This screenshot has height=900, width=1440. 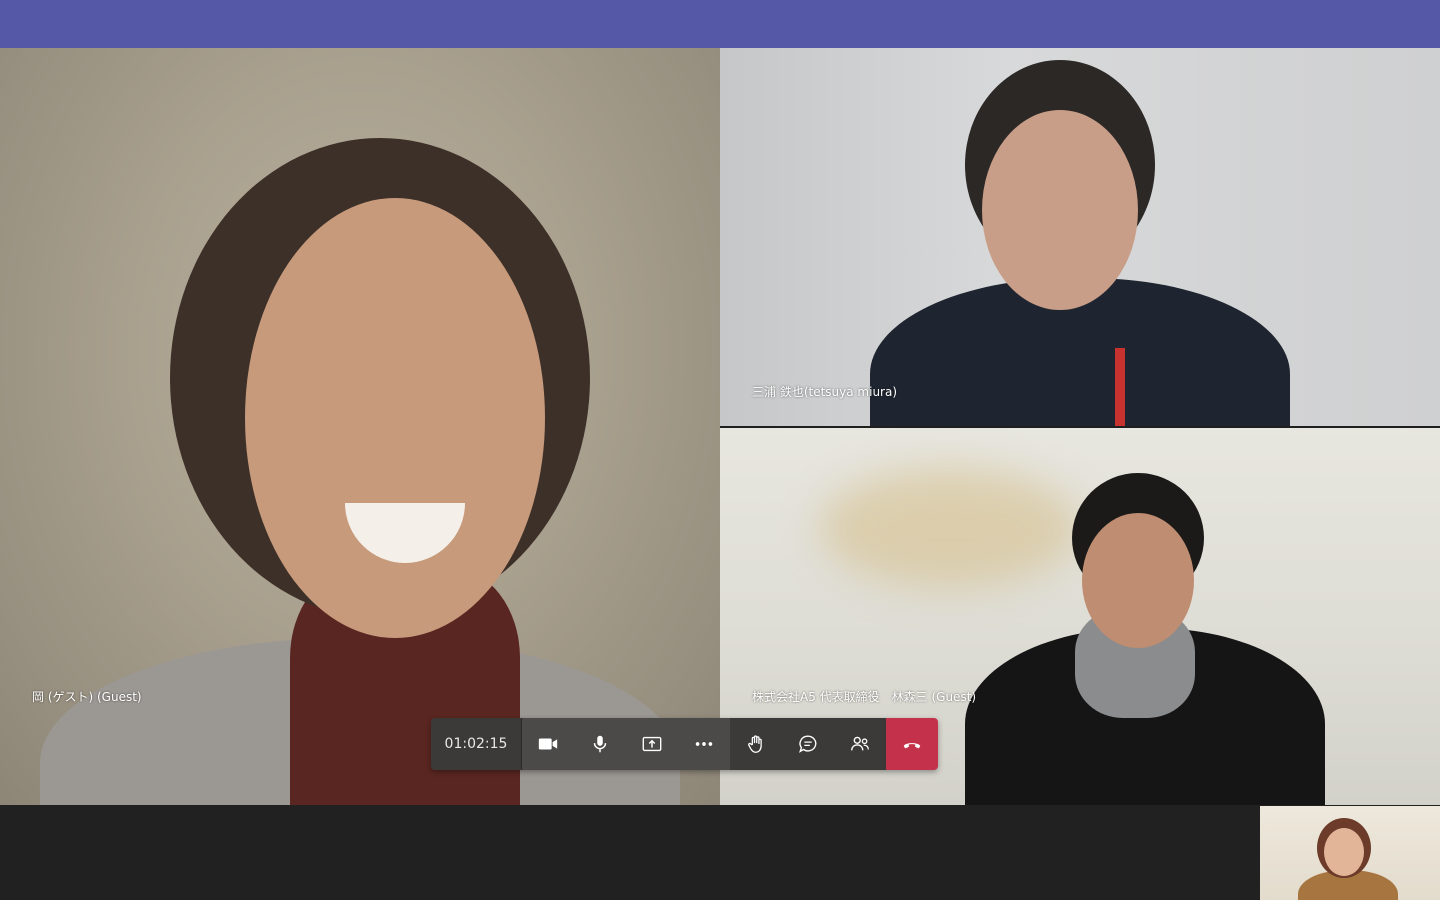 I want to click on call-timer: 01:02:15, so click(x=476, y=744).